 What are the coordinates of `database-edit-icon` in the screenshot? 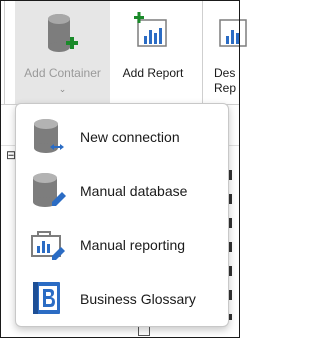 It's located at (49, 190).